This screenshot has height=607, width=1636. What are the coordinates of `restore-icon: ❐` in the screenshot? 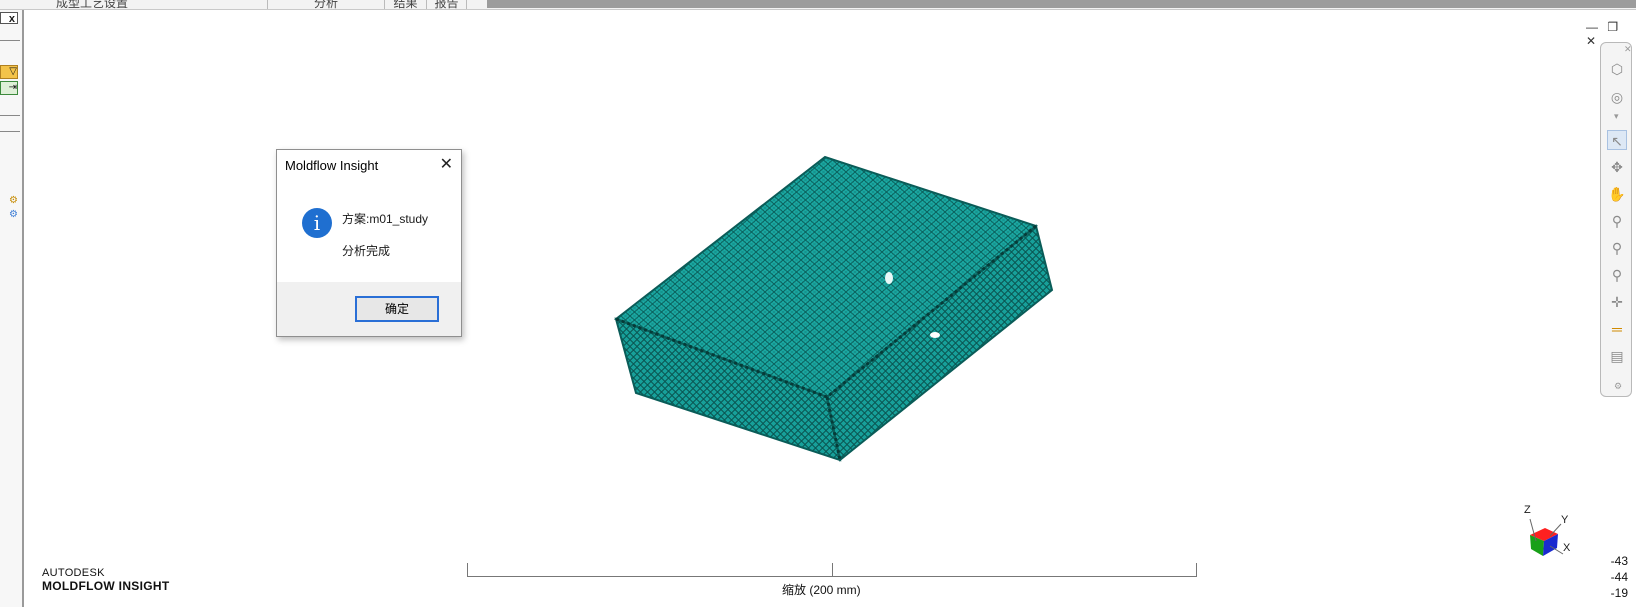 It's located at (1614, 27).